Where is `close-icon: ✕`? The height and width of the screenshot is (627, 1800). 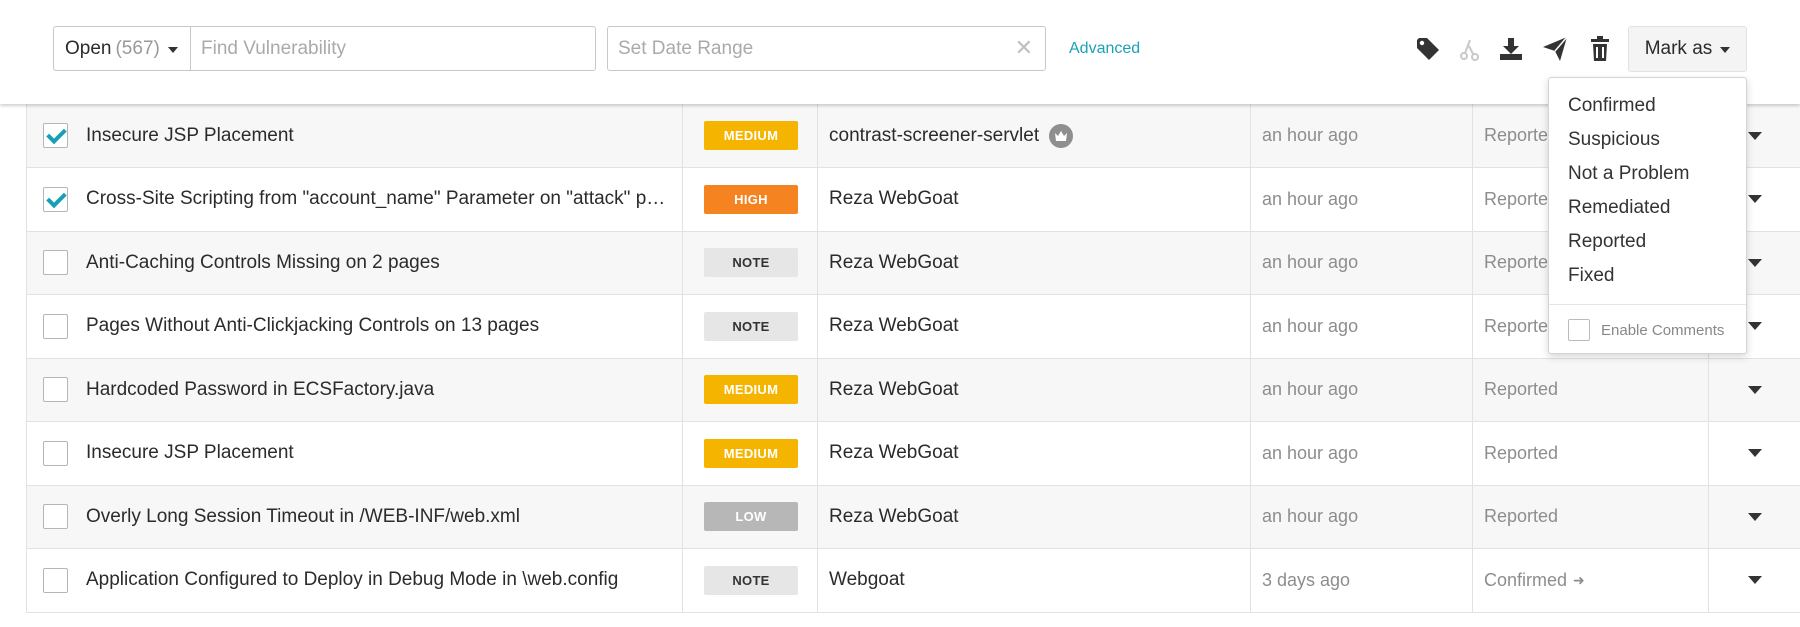 close-icon: ✕ is located at coordinates (1024, 48).